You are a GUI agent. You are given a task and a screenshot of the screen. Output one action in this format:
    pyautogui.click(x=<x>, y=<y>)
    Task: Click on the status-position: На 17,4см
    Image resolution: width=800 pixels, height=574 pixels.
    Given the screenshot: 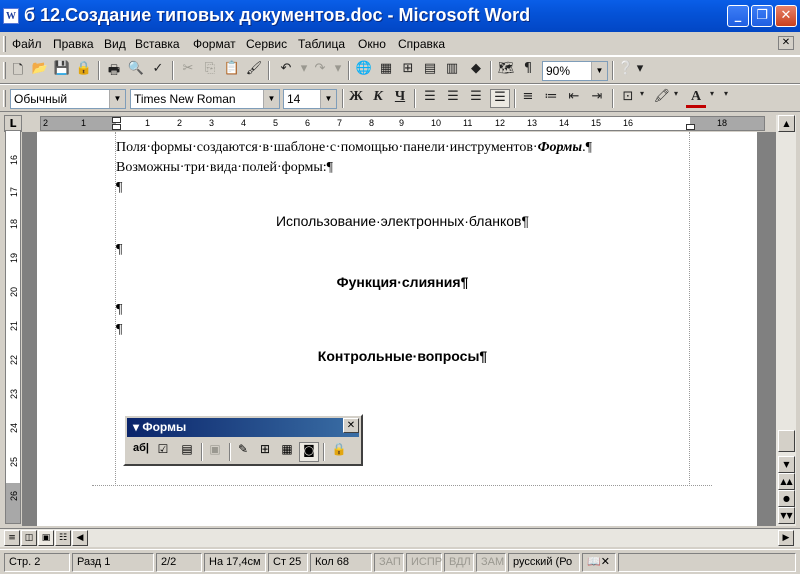 What is the action you would take?
    pyautogui.click(x=235, y=562)
    